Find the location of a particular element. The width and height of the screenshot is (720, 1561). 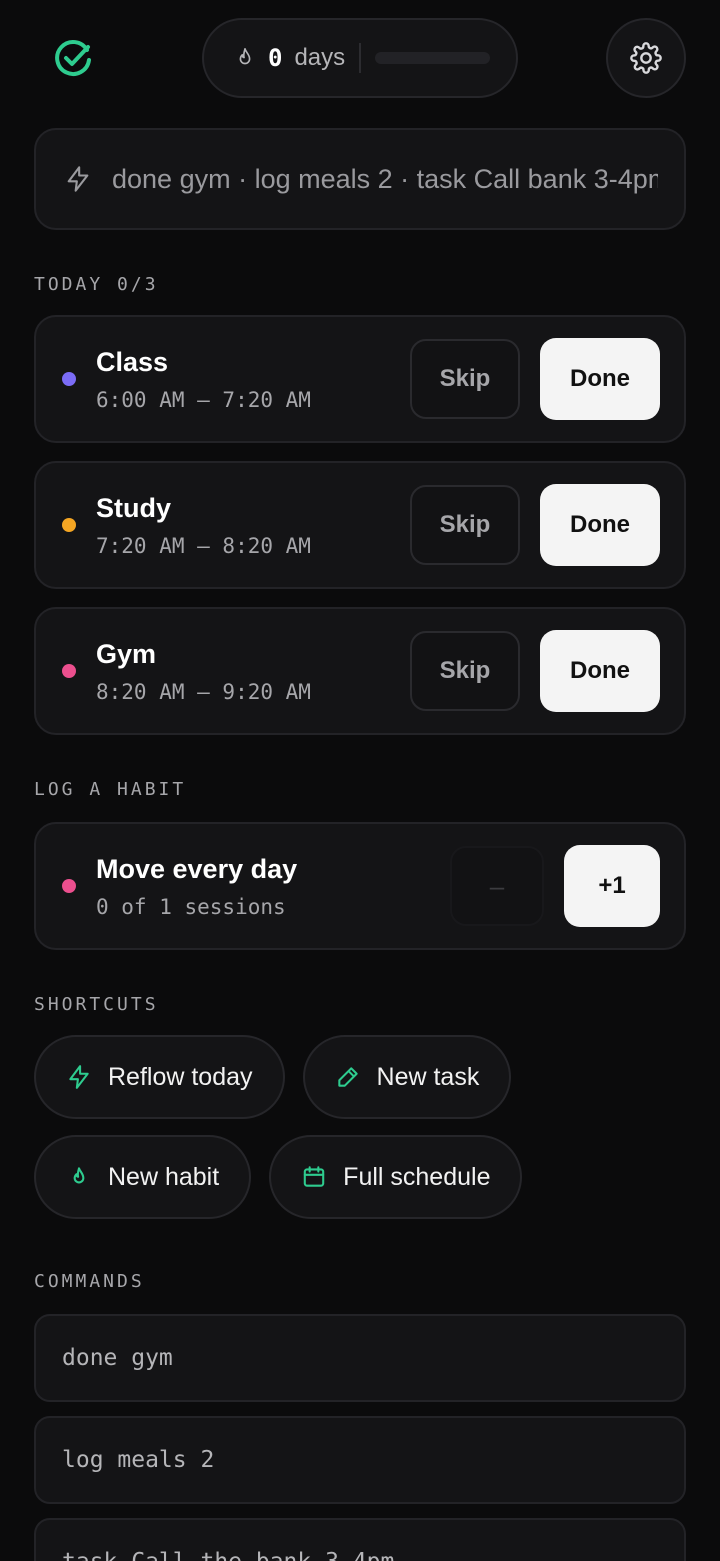

card-time: 6:00 AM – 7:20 AM is located at coordinates (203, 399).